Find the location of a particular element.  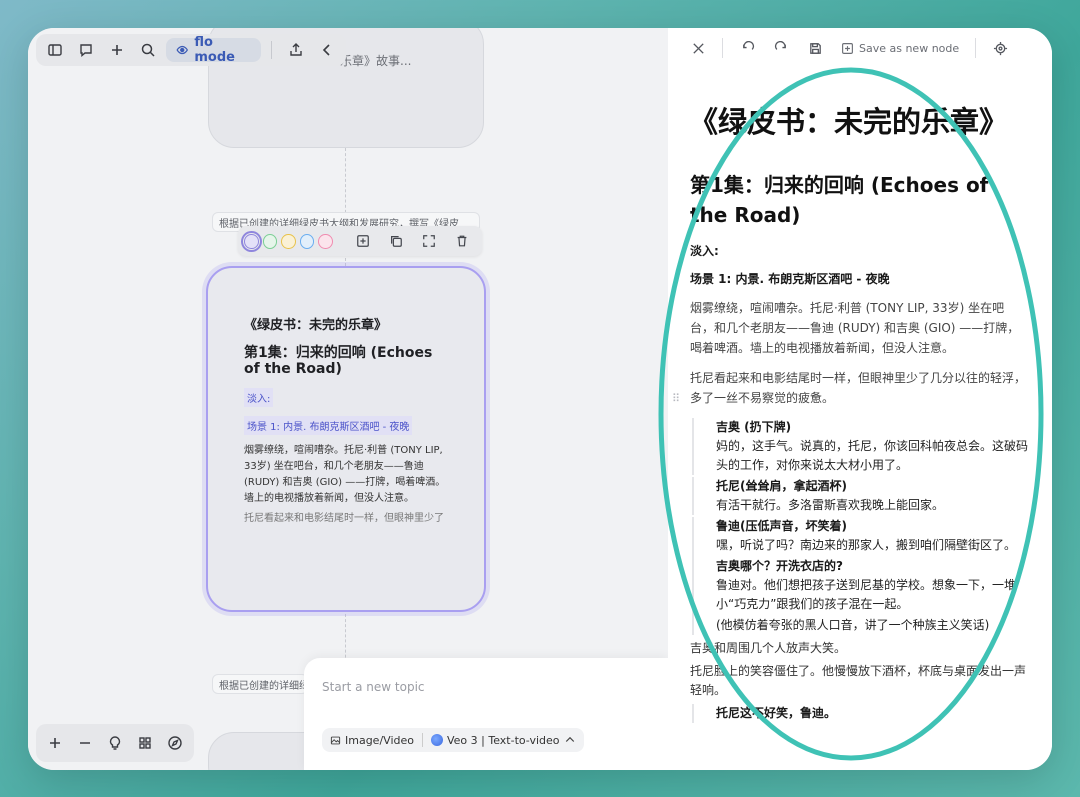

node-tag: 场景 1: 内景. 布朗克斯区酒吧 - 夜晚 is located at coordinates (328, 425).